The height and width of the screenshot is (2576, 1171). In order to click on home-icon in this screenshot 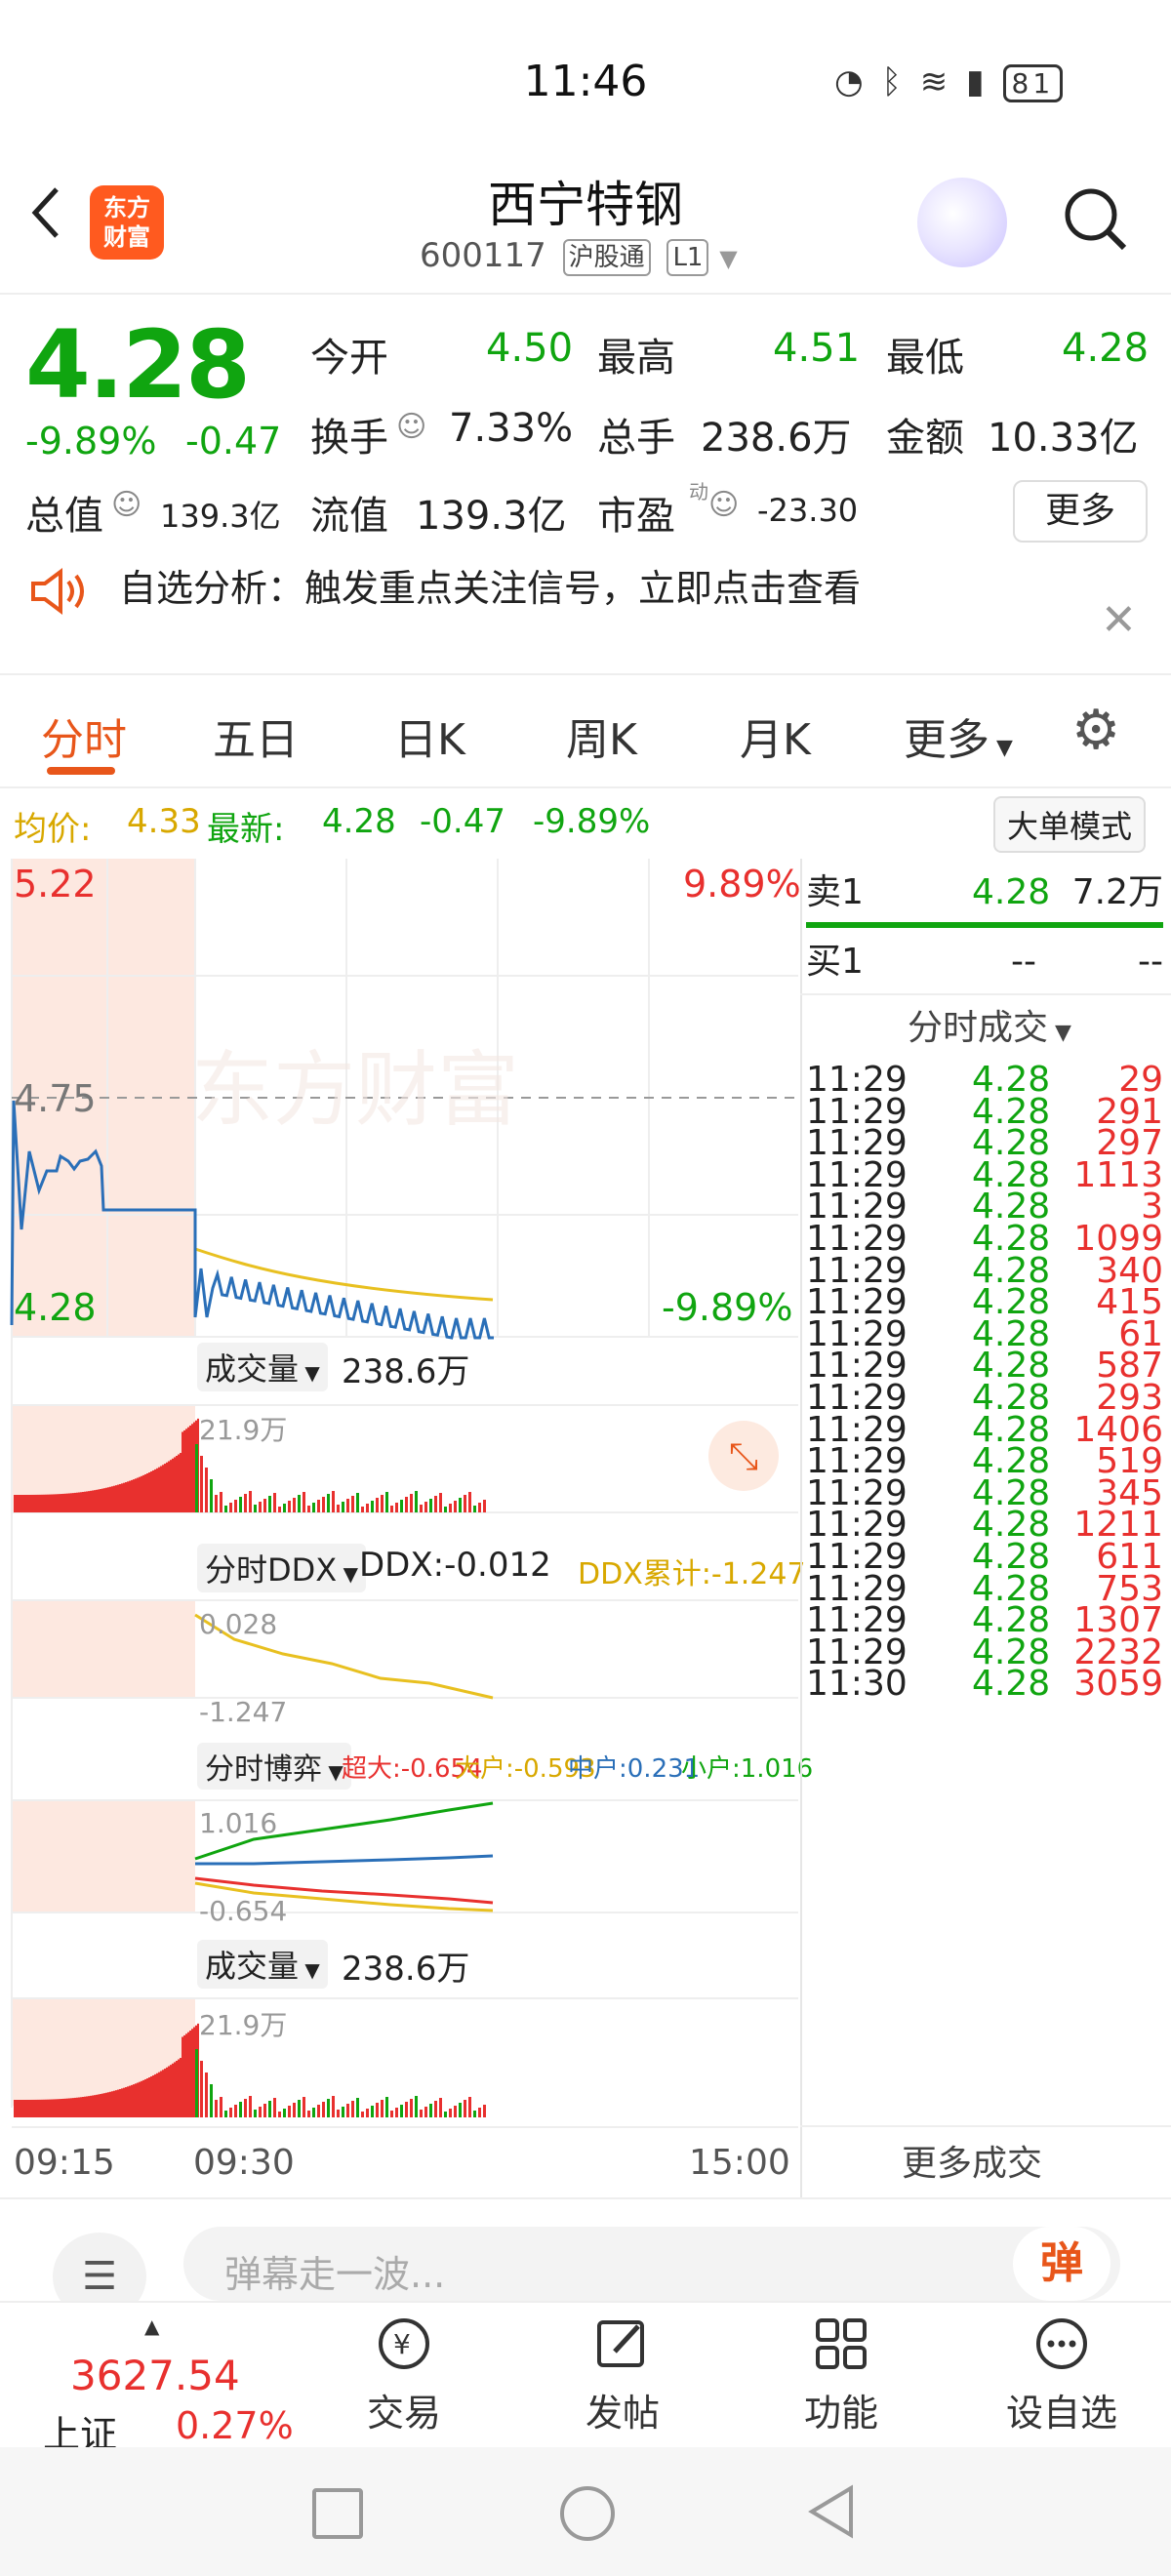, I will do `click(587, 2513)`.